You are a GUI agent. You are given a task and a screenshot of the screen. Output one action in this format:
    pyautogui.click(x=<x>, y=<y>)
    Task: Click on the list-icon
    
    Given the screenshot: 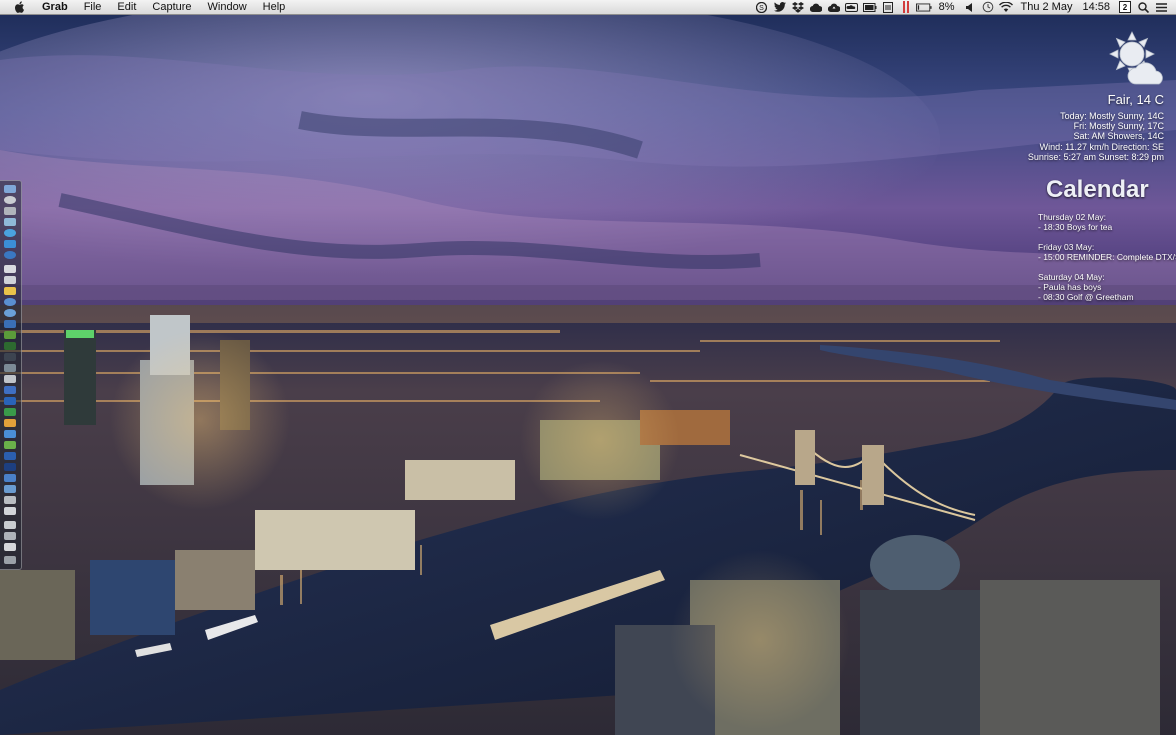 What is the action you would take?
    pyautogui.click(x=1161, y=7)
    